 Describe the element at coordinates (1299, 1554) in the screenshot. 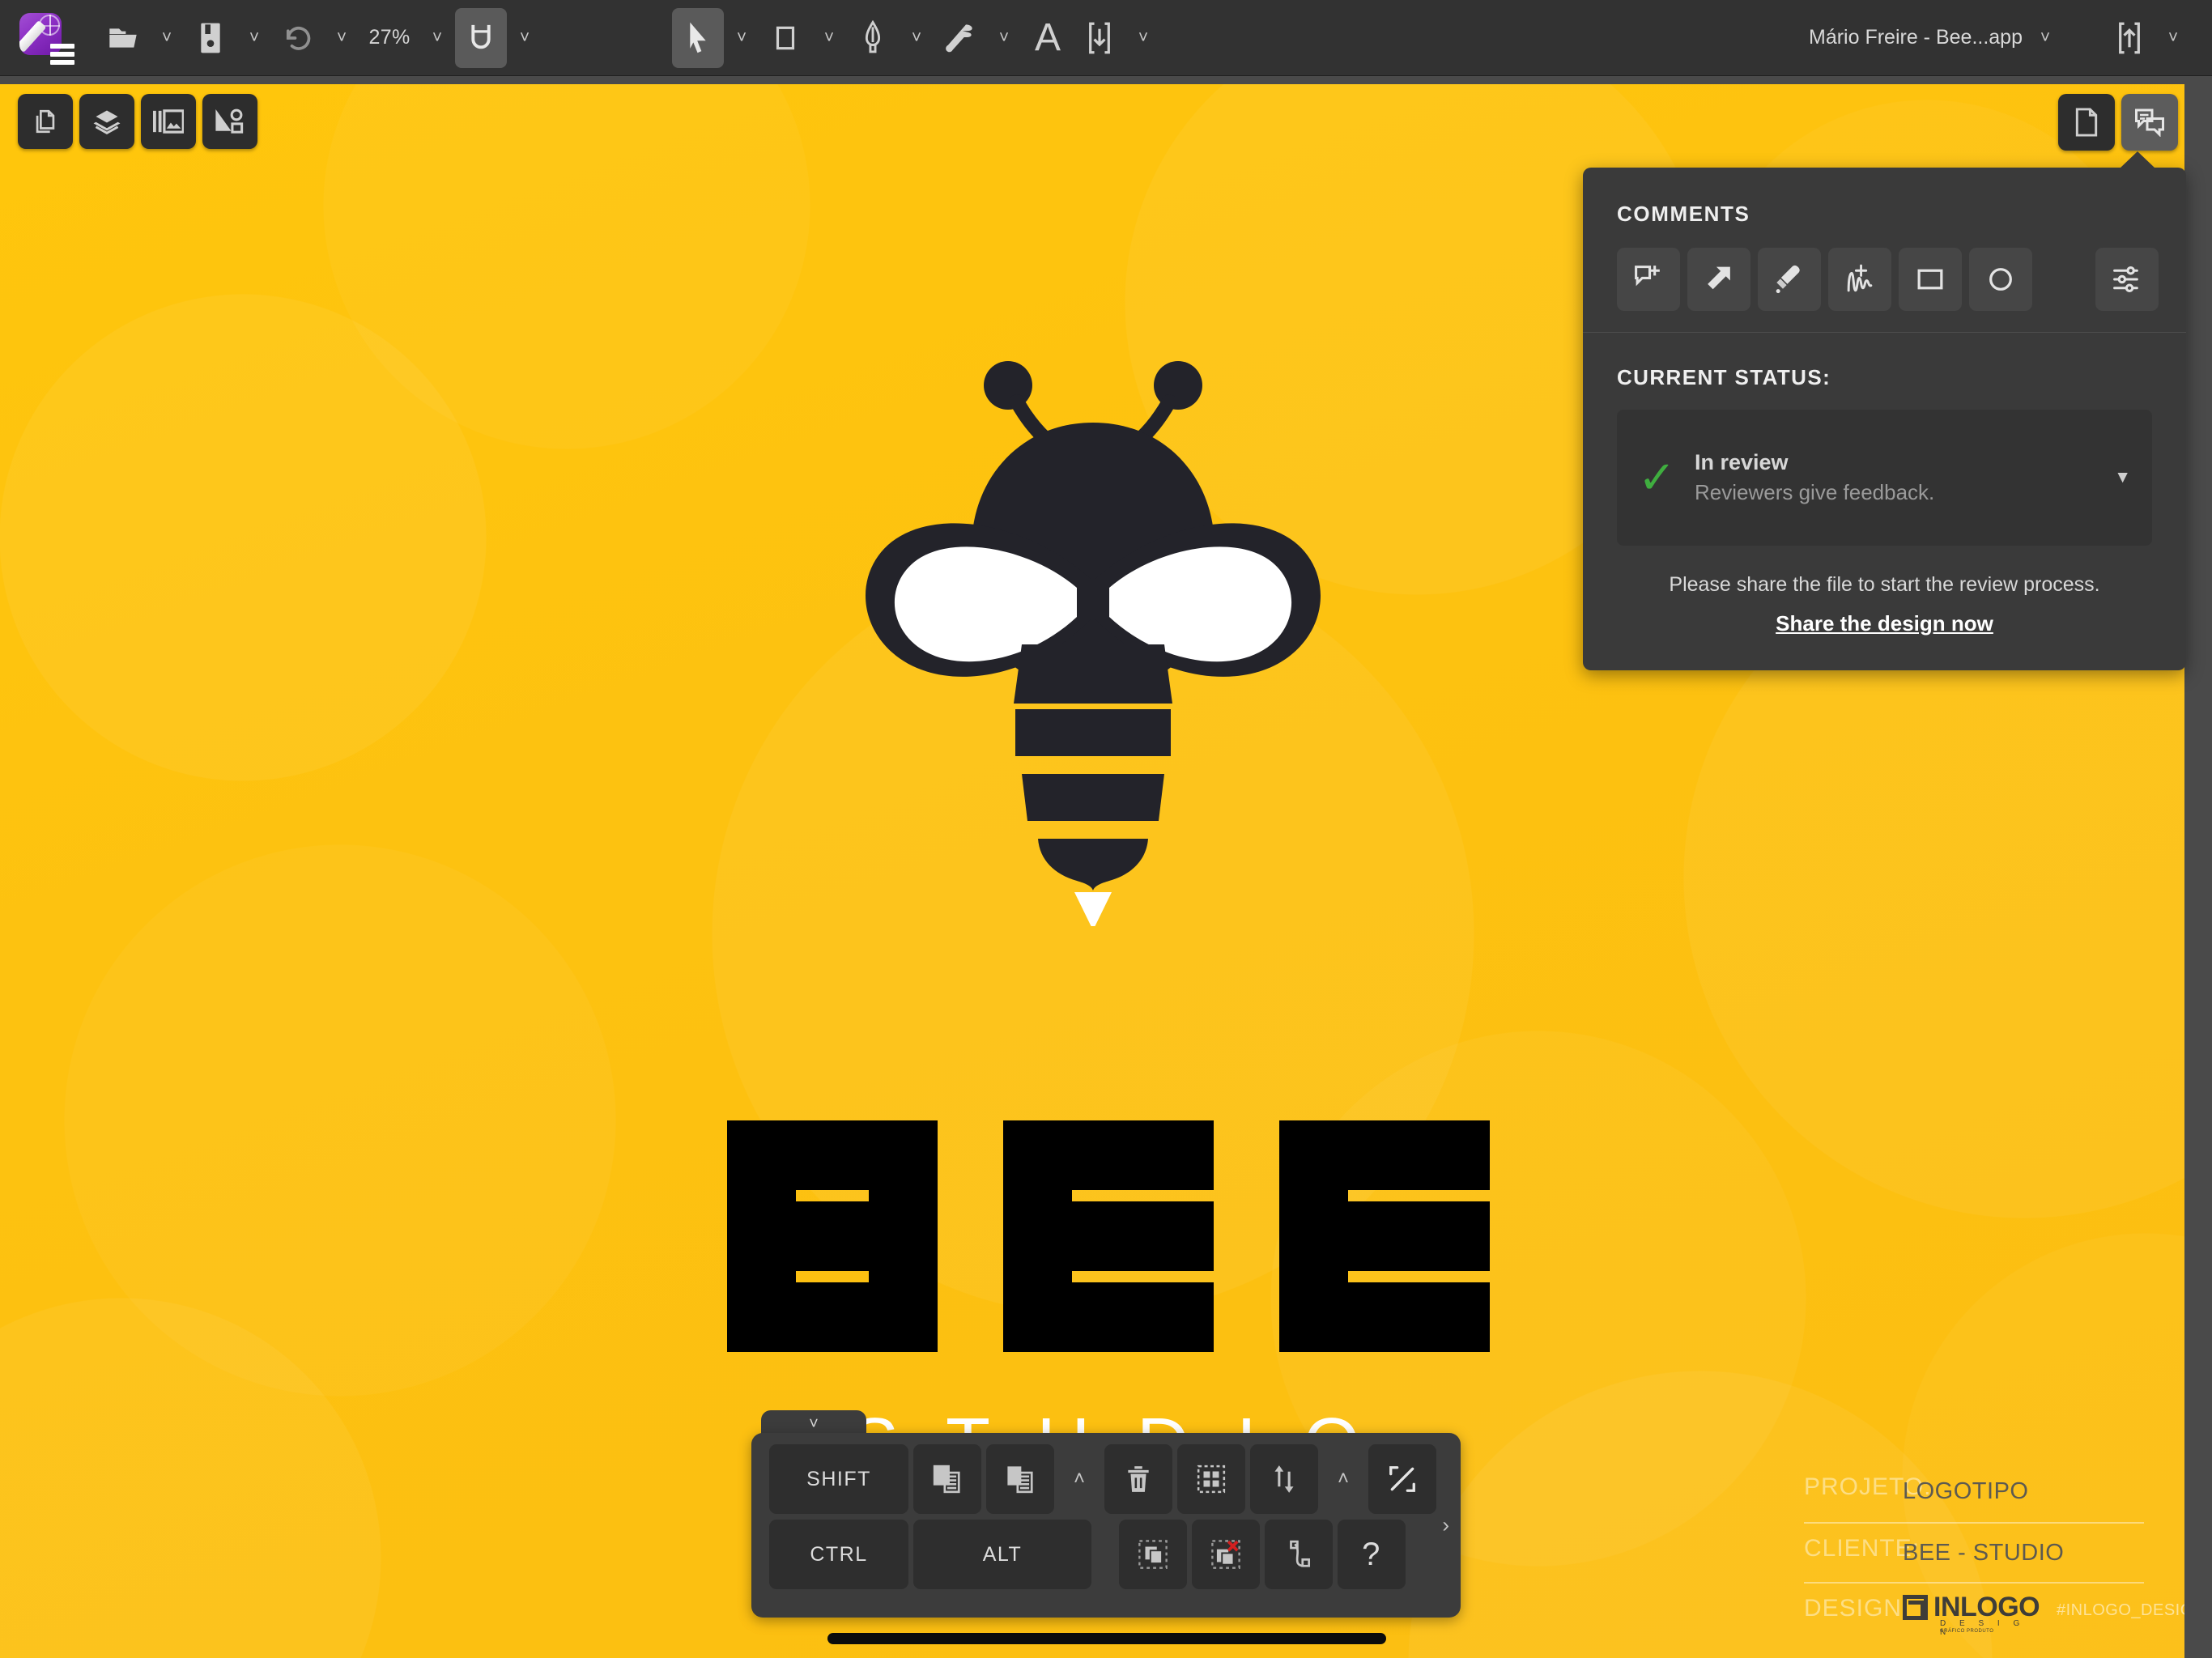

I see `node-curve-icon` at that location.